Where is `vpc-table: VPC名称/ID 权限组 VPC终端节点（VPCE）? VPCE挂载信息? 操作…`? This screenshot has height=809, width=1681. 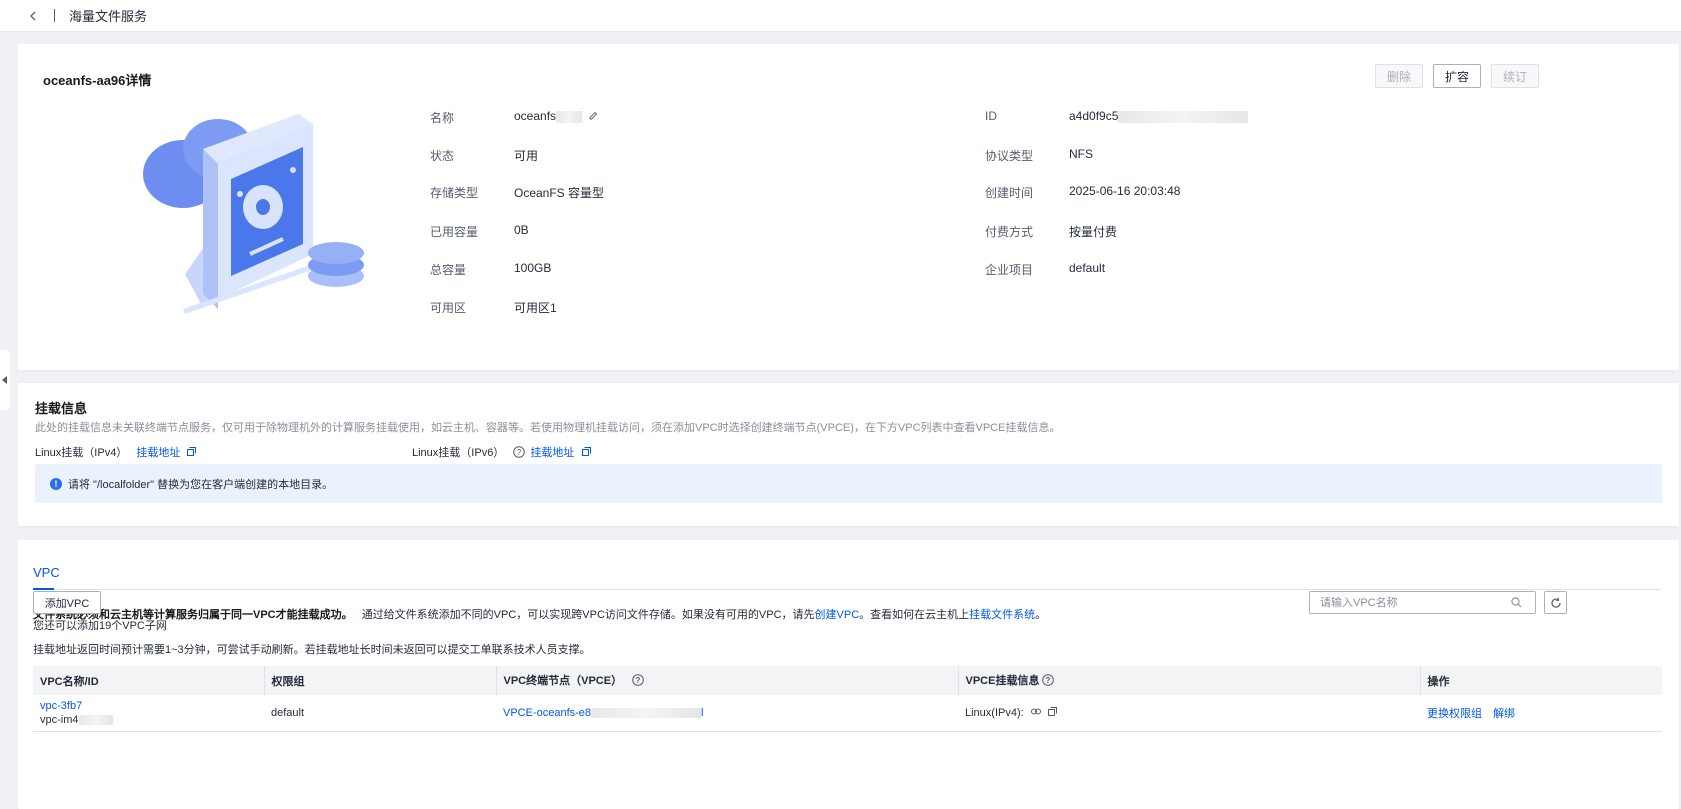 vpc-table: VPC名称/ID 权限组 VPC终端节点（VPCE）? VPCE挂载信息? 操作… is located at coordinates (847, 699).